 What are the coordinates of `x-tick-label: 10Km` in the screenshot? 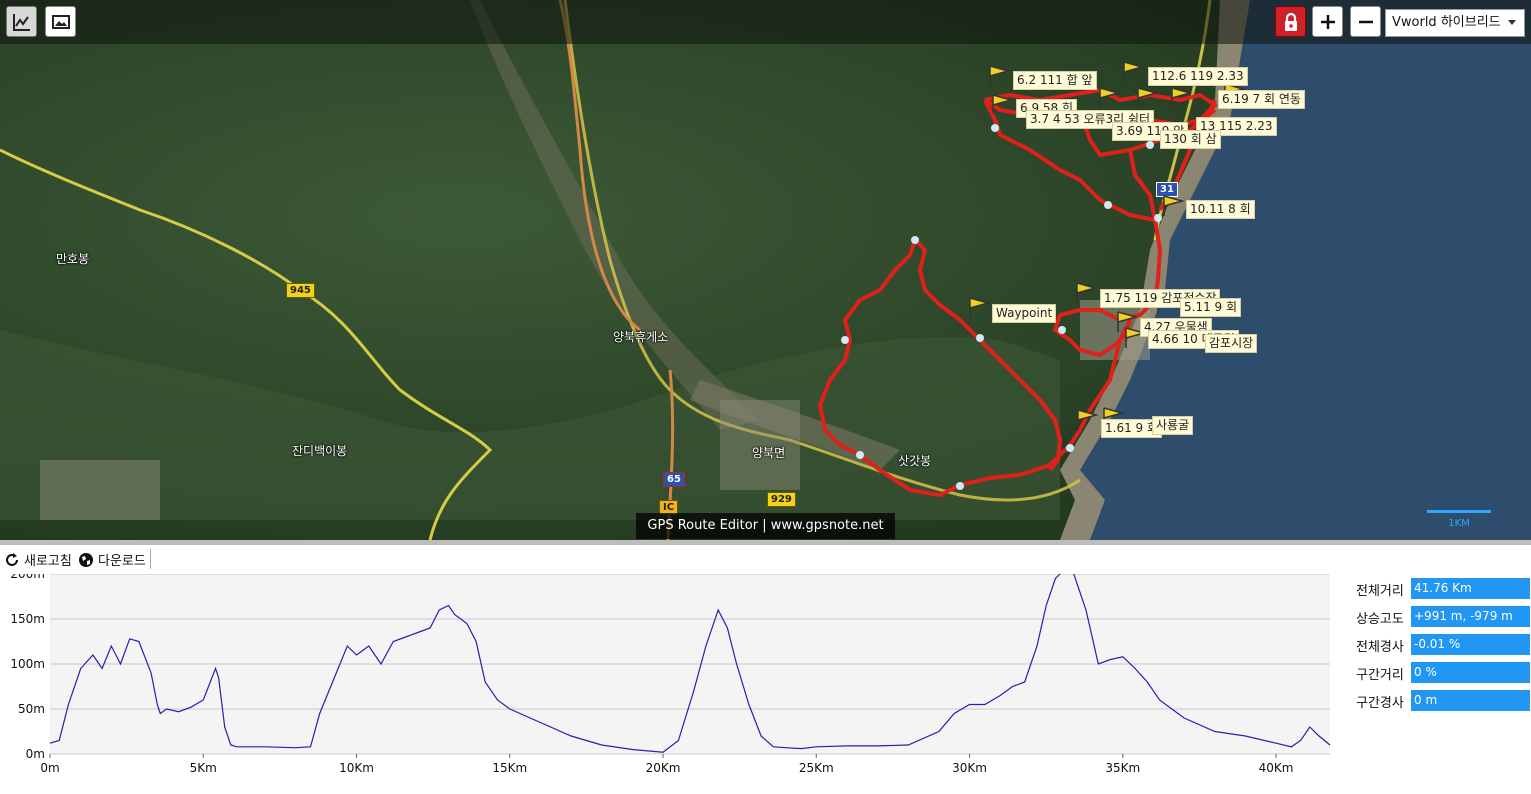 It's located at (356, 768).